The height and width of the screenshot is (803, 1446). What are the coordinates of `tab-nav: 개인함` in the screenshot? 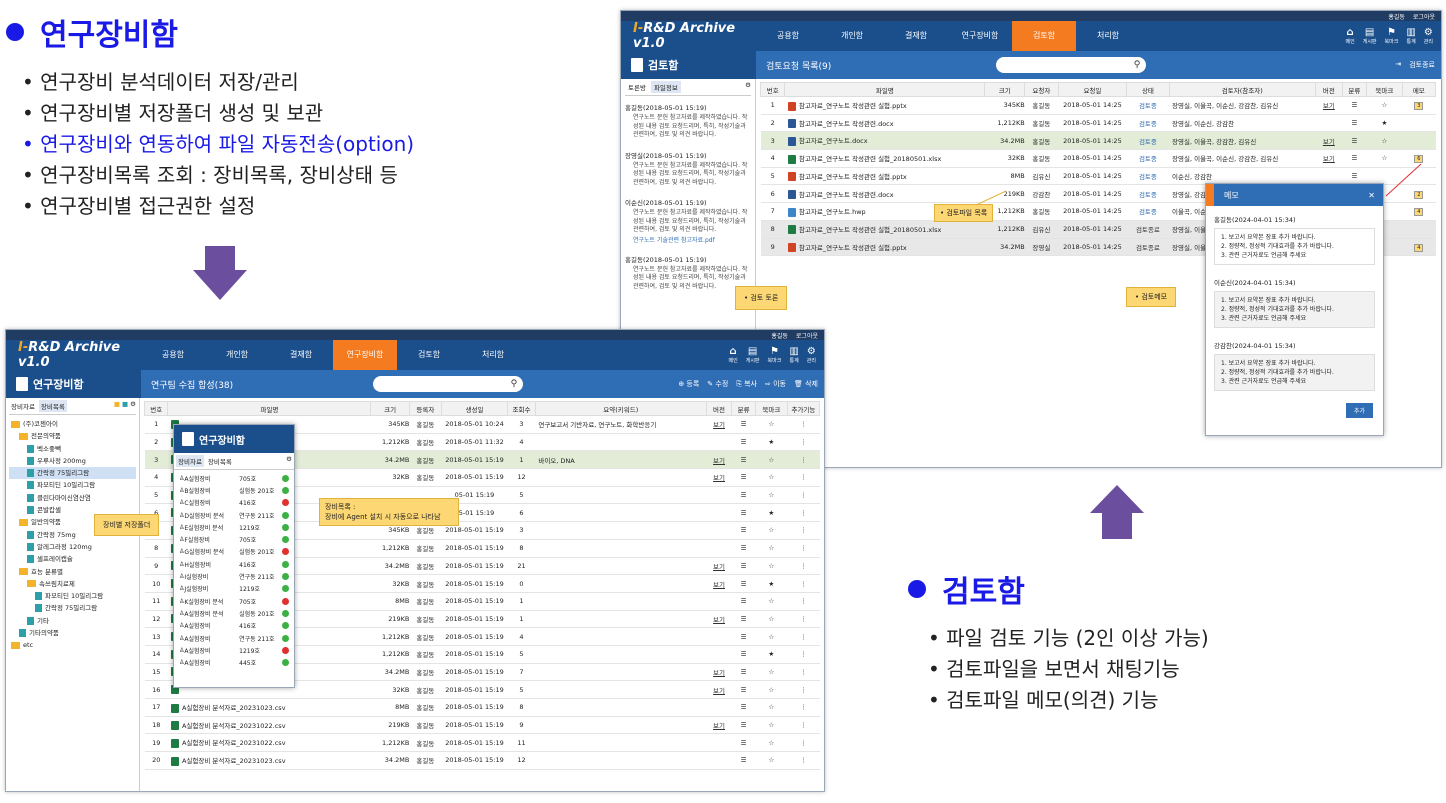 It's located at (237, 355).